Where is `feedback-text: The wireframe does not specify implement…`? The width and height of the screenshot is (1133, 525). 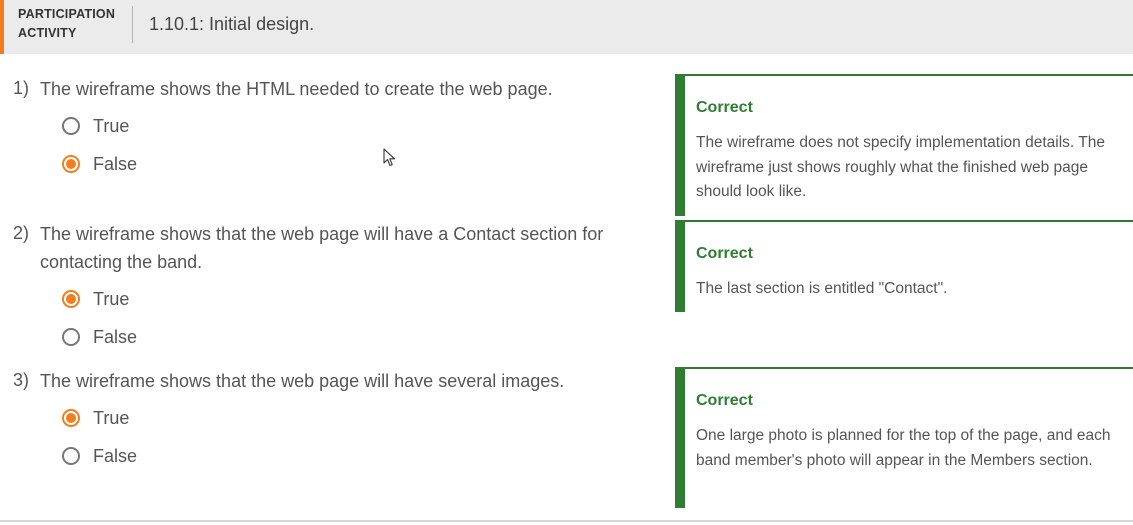 feedback-text: The wireframe does not specify implement… is located at coordinates (900, 167).